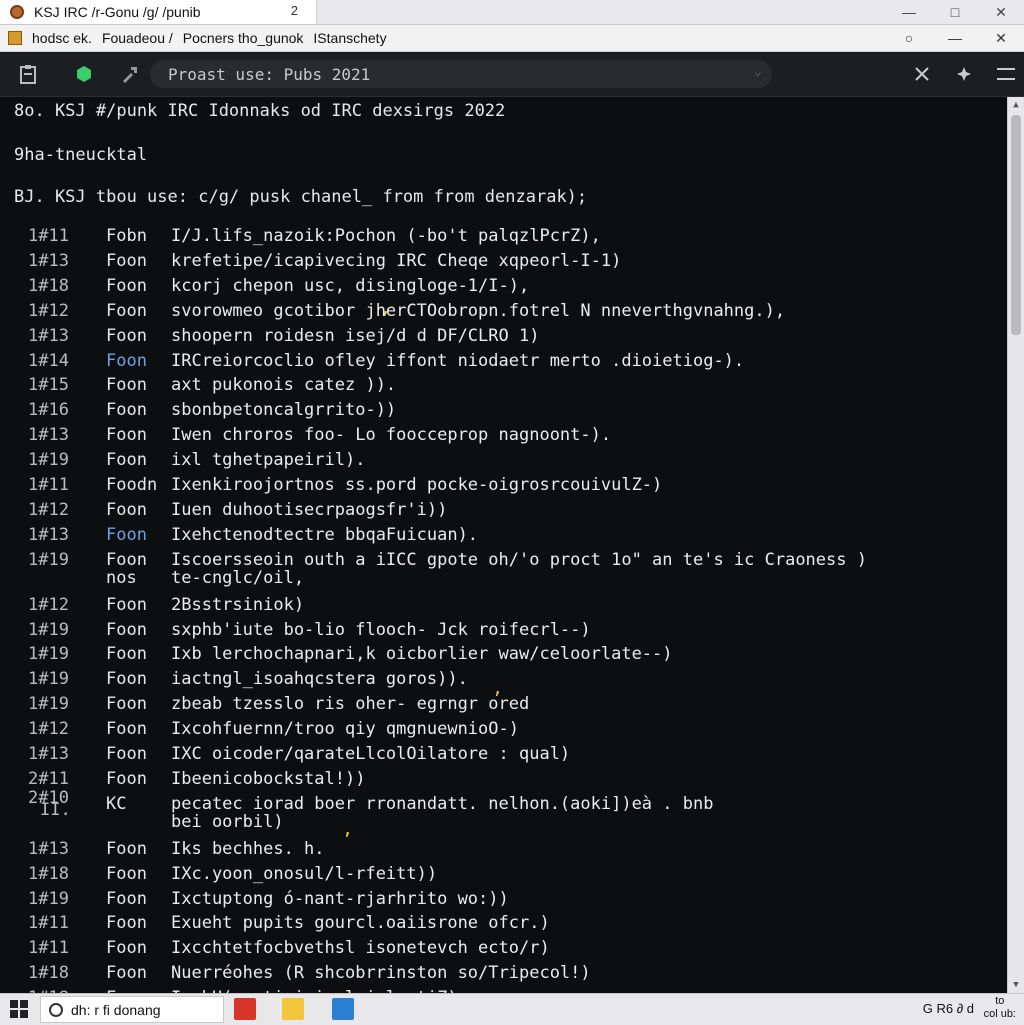 The height and width of the screenshot is (1025, 1024). What do you see at coordinates (269, 74) in the screenshot?
I see `search-text: Proast use: Pubs 2021` at bounding box center [269, 74].